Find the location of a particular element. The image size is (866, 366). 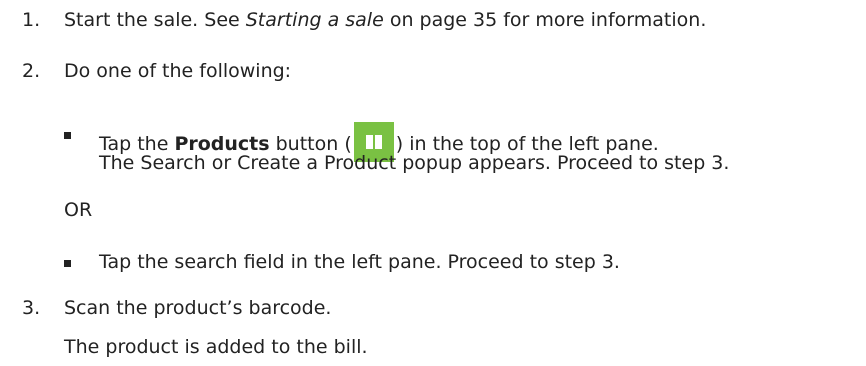

bullet-option-a is located at coordinates (67, 135).